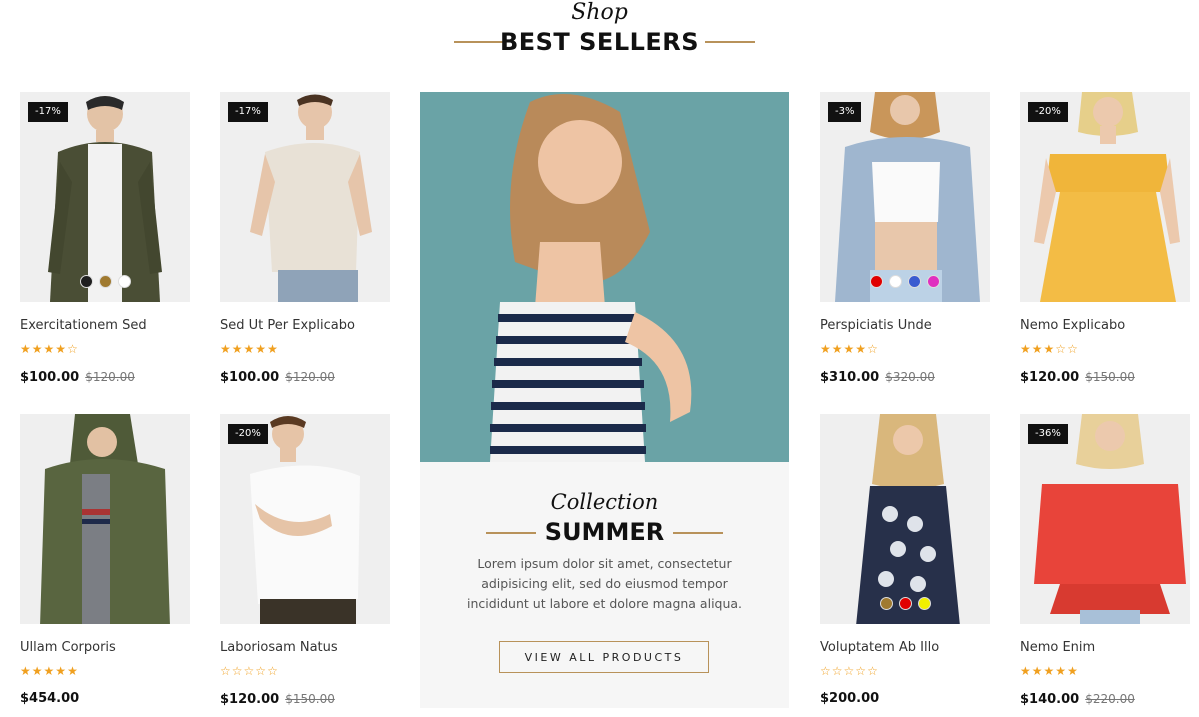  I want to click on product-name: Perspiciatis Unde, so click(905, 326).